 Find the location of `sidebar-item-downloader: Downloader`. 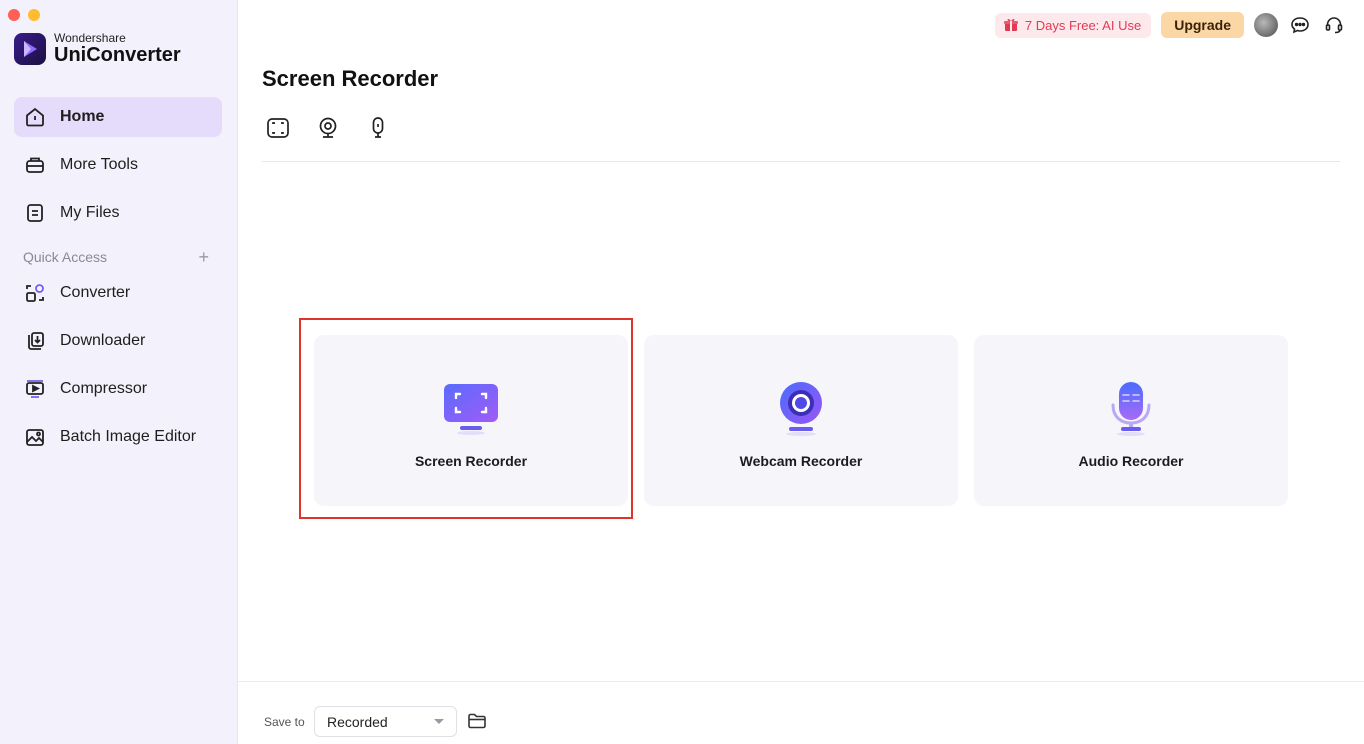

sidebar-item-downloader: Downloader is located at coordinates (118, 341).